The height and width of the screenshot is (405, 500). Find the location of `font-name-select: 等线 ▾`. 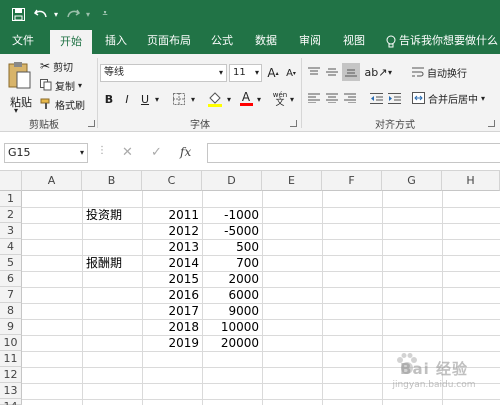

font-name-select: 等线 ▾ is located at coordinates (163, 73).